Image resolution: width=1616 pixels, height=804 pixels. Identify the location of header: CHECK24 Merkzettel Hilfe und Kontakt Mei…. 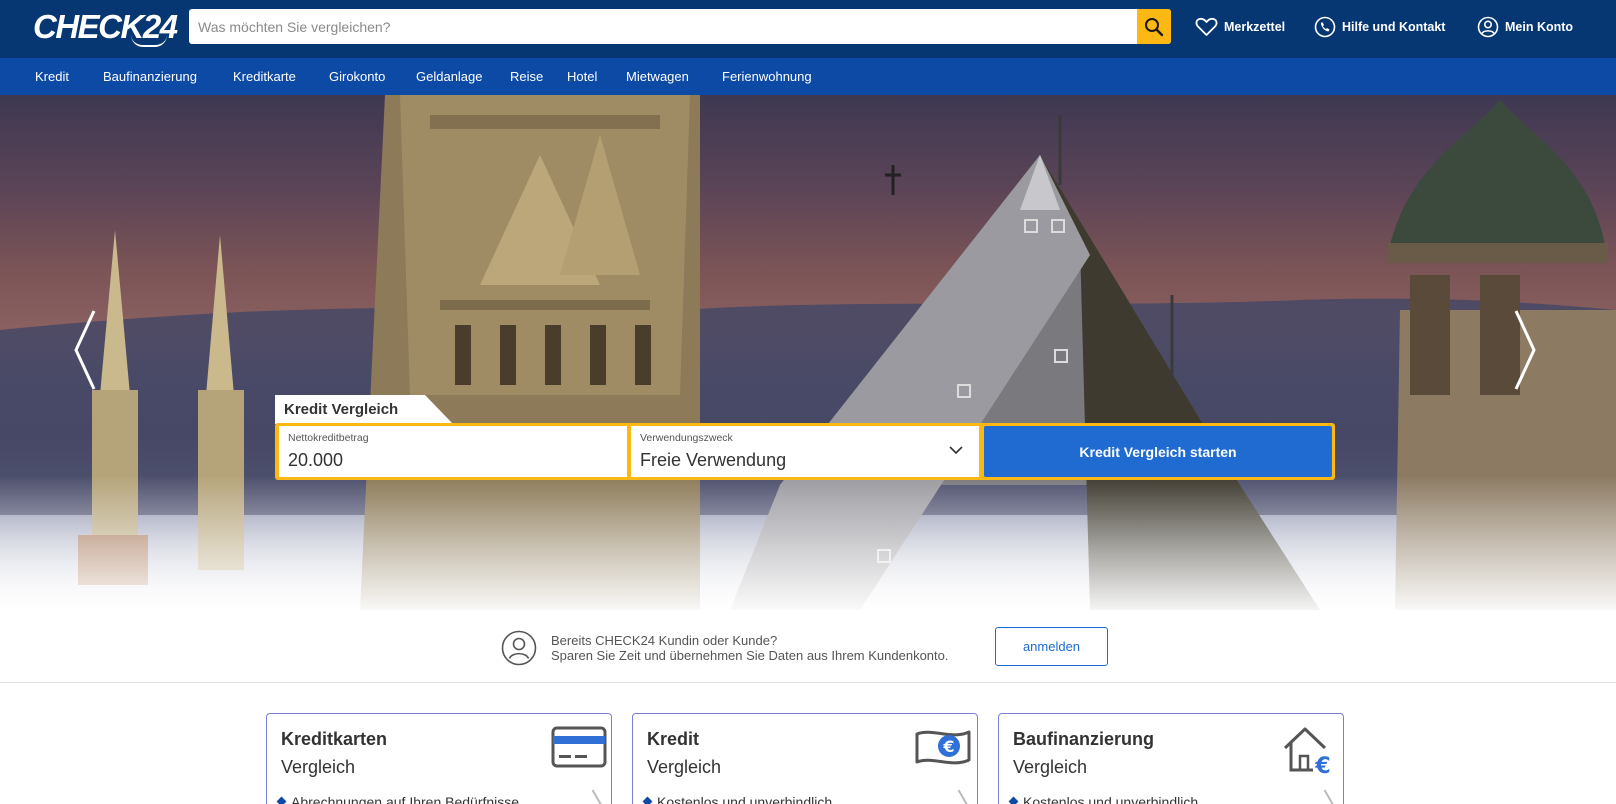
(808, 29).